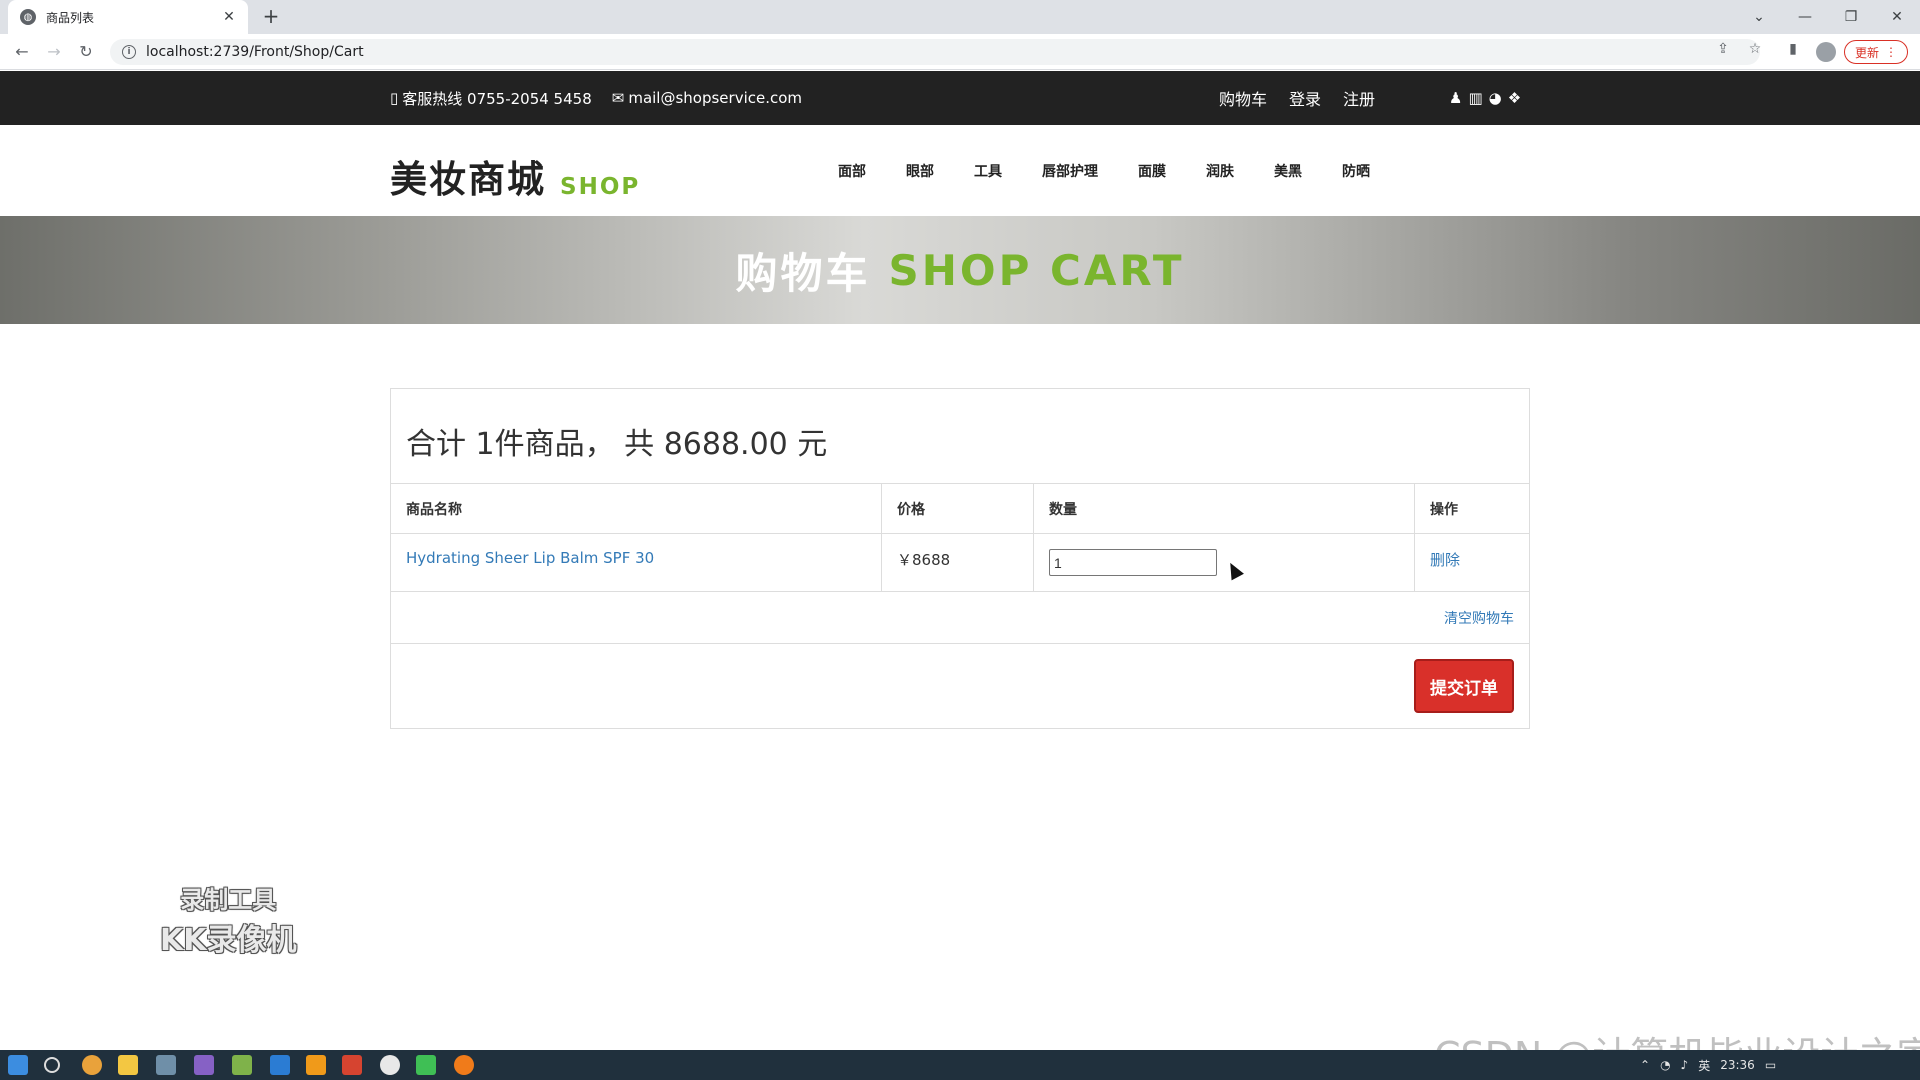  What do you see at coordinates (86, 52) in the screenshot?
I see `reload-icon: ↻` at bounding box center [86, 52].